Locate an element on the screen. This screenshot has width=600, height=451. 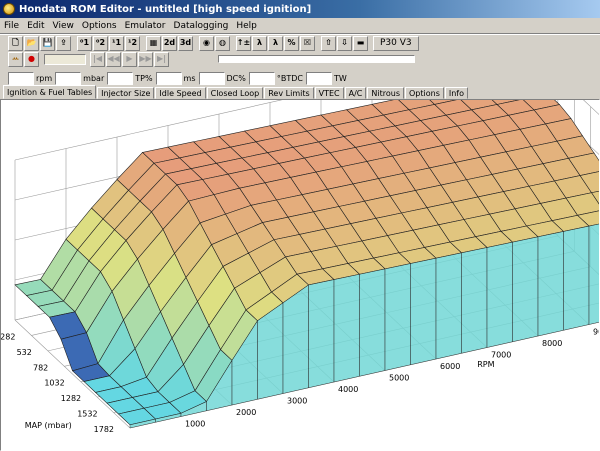
menu-options: Options is located at coordinates (99, 26).